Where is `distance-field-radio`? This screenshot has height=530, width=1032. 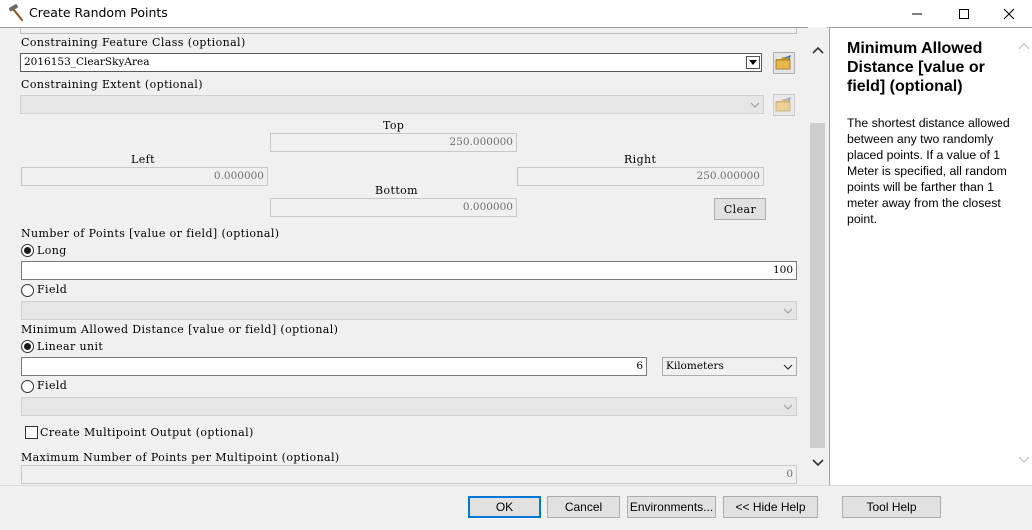 distance-field-radio is located at coordinates (27, 386).